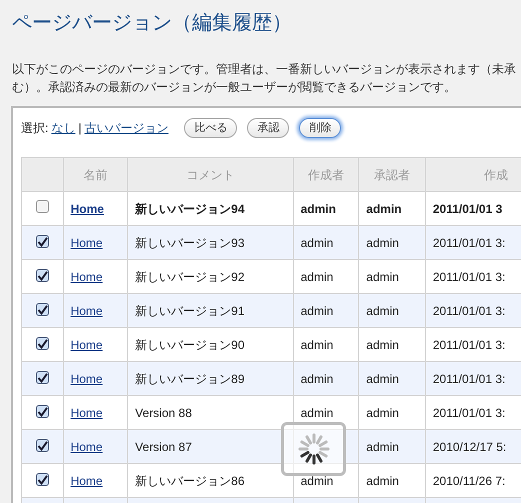  What do you see at coordinates (234, 87) in the screenshot?
I see `description-text: む）。承認済みの最新のバージョンが一般ユーザーが閲覧できるバージョンです。` at bounding box center [234, 87].